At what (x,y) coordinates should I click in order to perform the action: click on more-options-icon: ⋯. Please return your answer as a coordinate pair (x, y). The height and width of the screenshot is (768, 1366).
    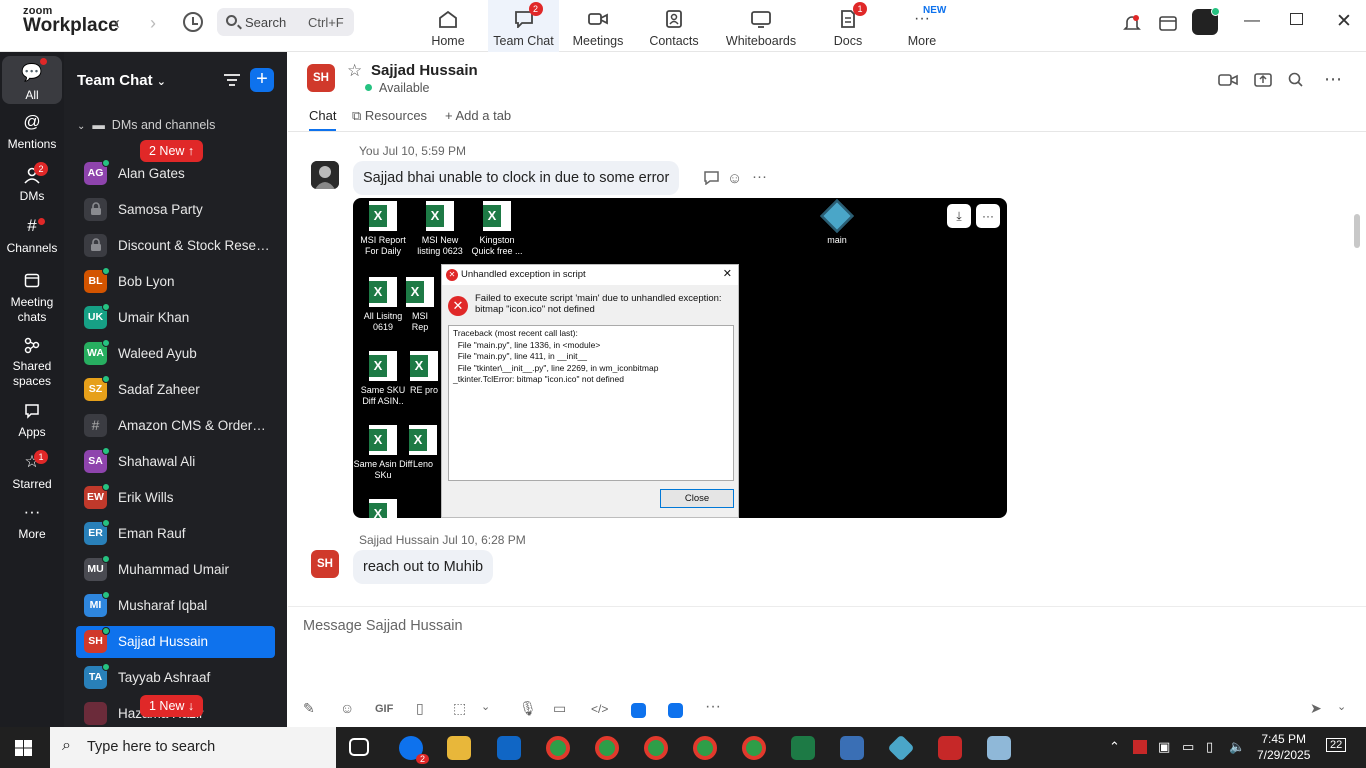
    Looking at the image, I should click on (1333, 79).